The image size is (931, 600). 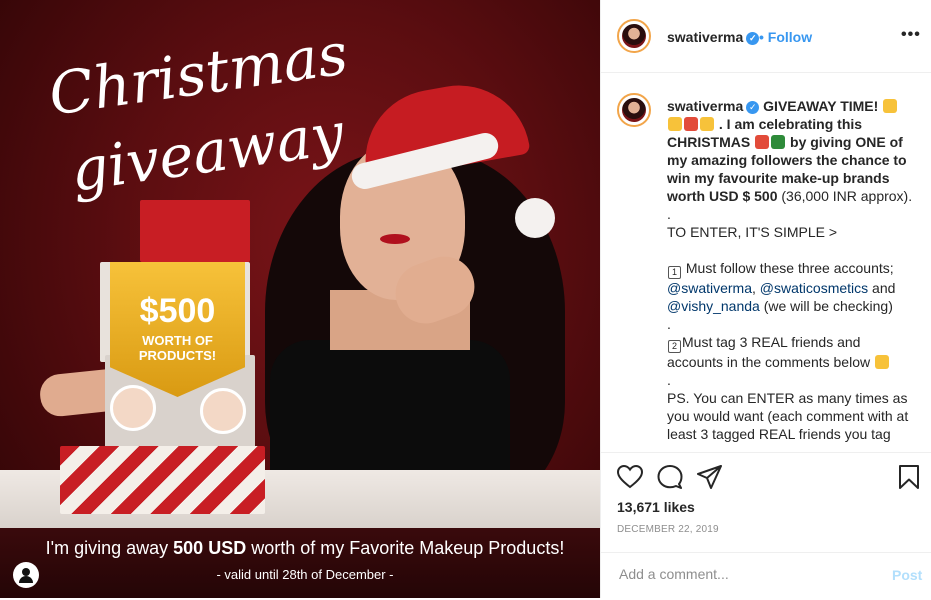 I want to click on santa-hat-pompom, so click(x=535, y=218).